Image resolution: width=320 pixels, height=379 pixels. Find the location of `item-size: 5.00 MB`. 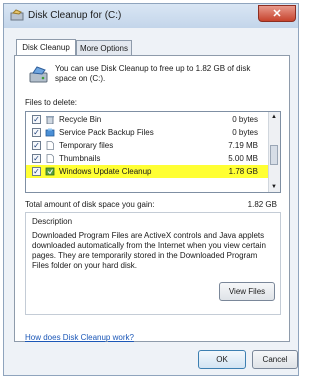

item-size: 5.00 MB is located at coordinates (243, 158).